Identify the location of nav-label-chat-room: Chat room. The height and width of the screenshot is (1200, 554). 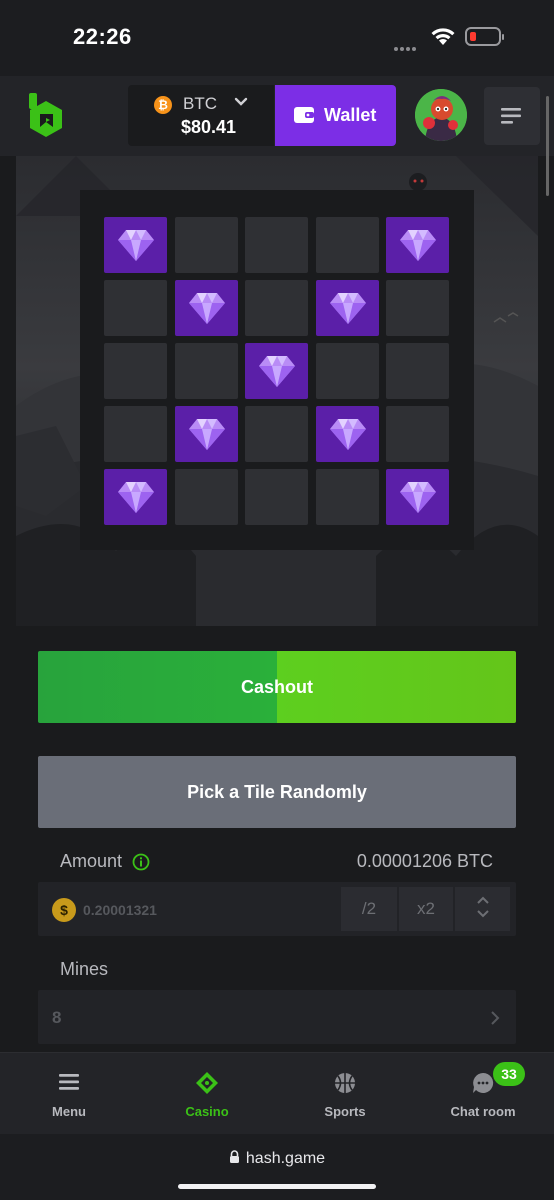
(483, 1111).